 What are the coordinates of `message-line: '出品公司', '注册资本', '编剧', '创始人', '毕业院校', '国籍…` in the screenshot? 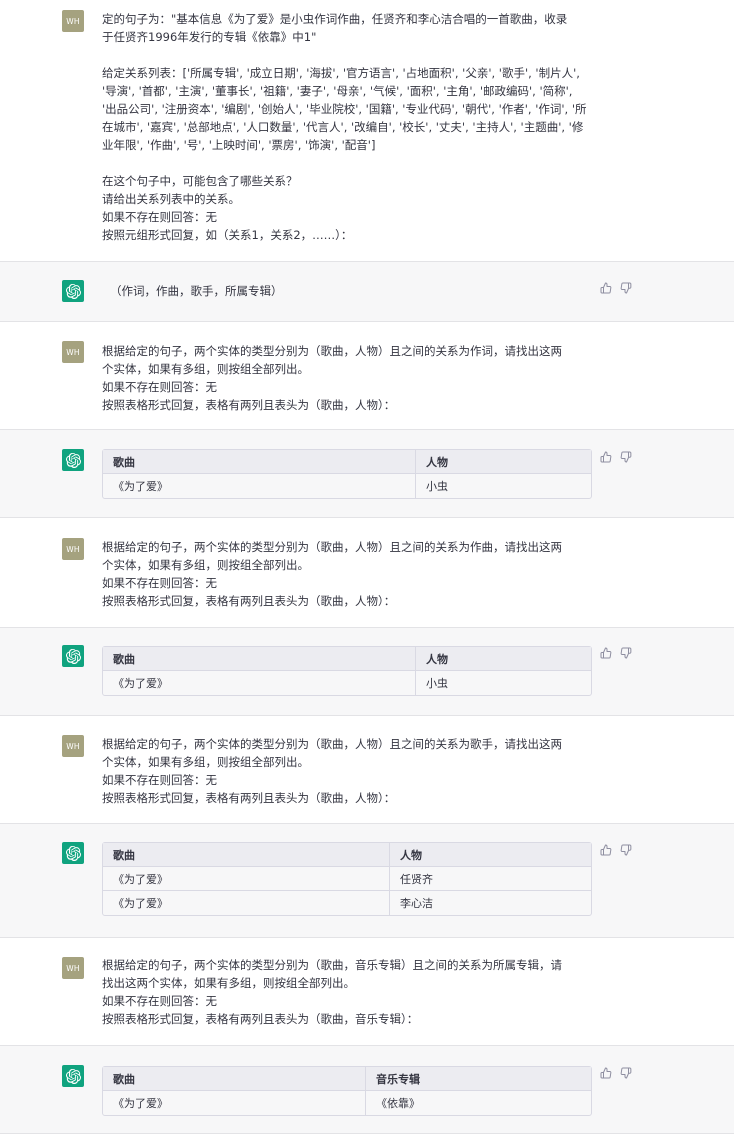 It's located at (344, 109).